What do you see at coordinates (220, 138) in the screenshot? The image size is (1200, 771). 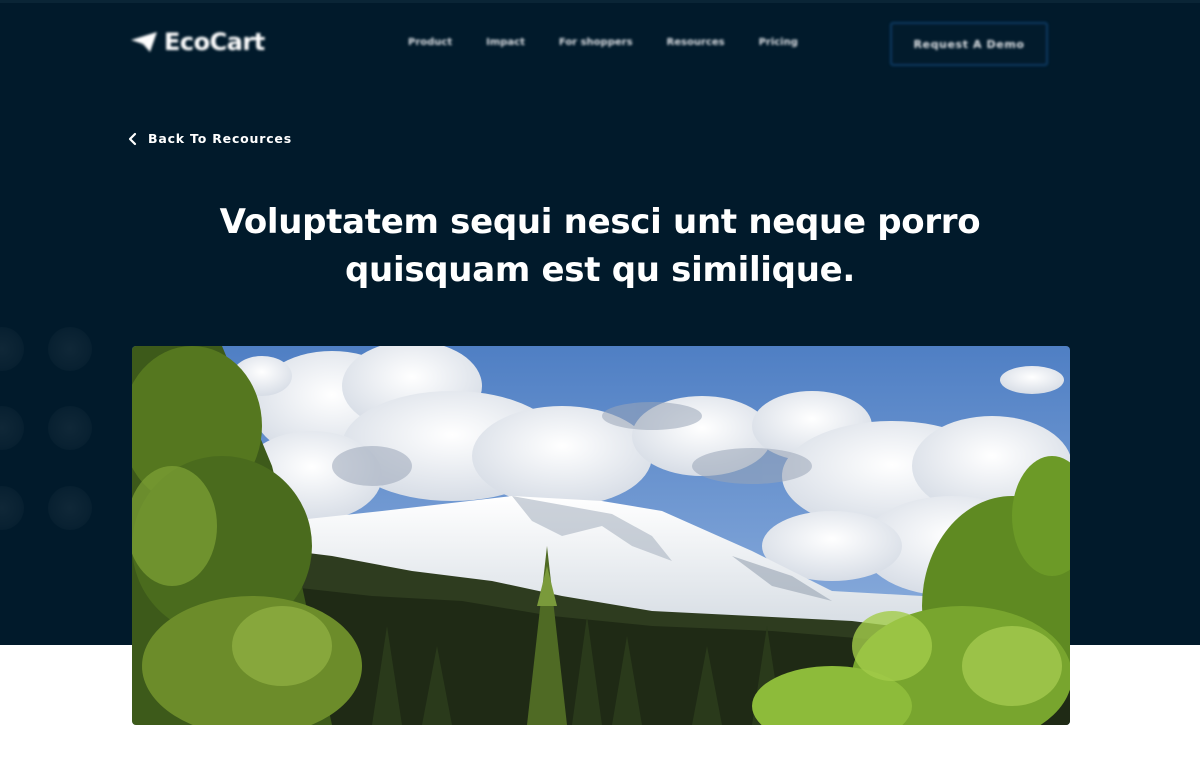 I see `back-link-label: Back To Recources` at bounding box center [220, 138].